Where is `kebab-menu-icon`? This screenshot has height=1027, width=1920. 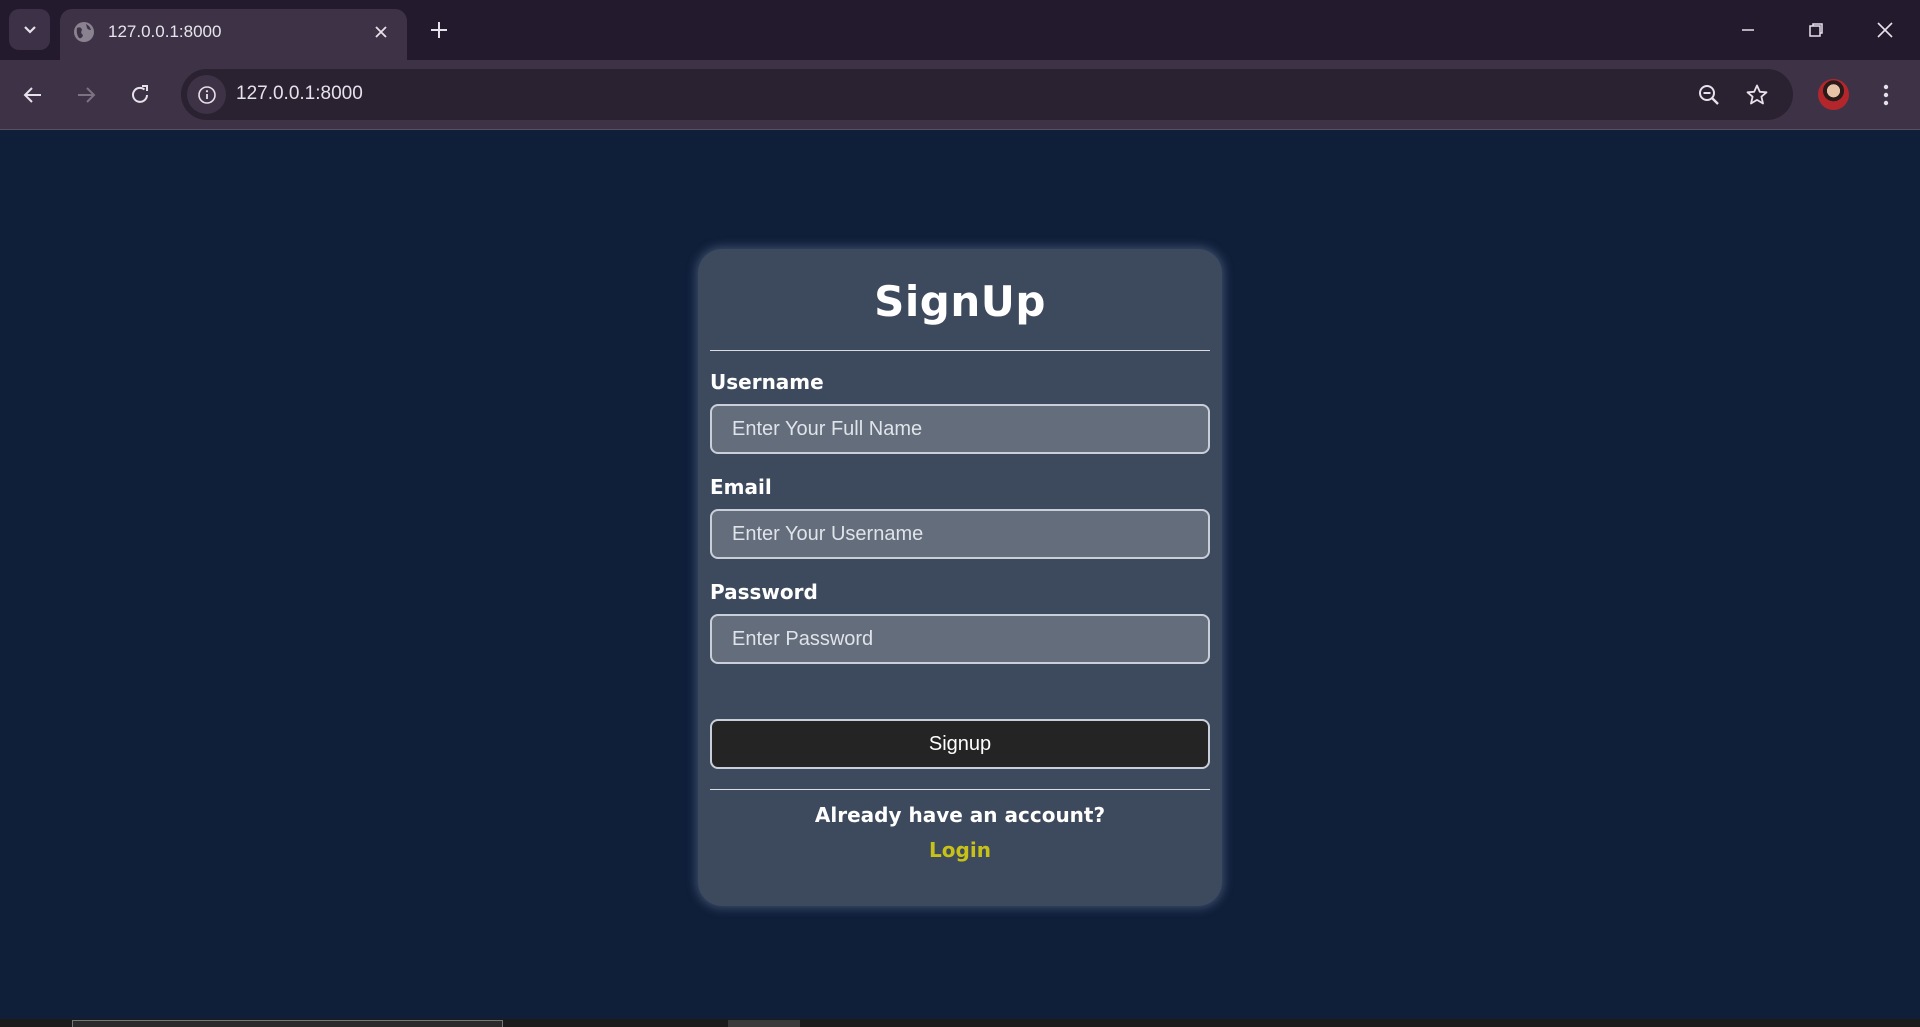 kebab-menu-icon is located at coordinates (1886, 95).